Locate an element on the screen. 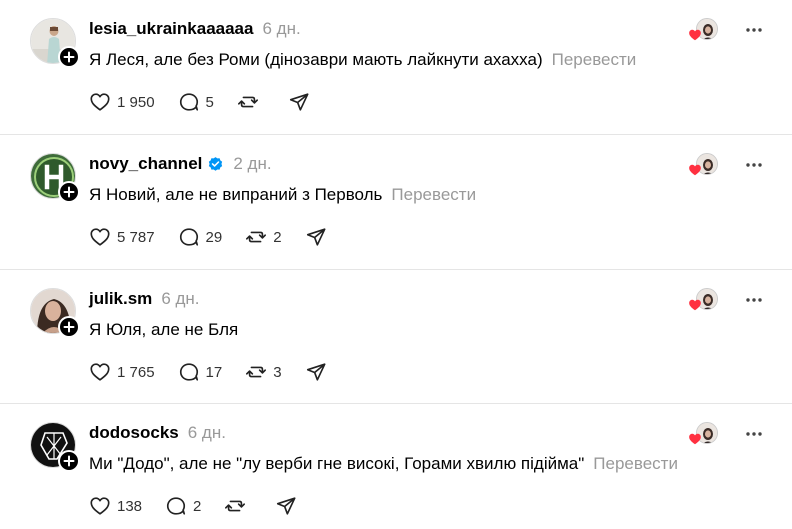 The width and height of the screenshot is (792, 529). post-header: julik.sm 6 дн. is located at coordinates (144, 299).